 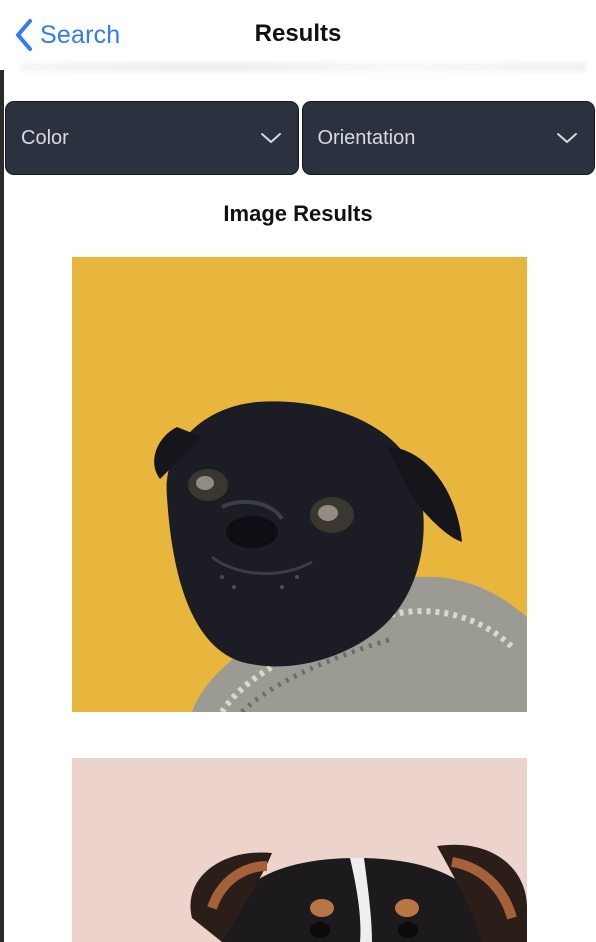 What do you see at coordinates (448, 138) in the screenshot?
I see `orientation-filter-dropdown: Orientation` at bounding box center [448, 138].